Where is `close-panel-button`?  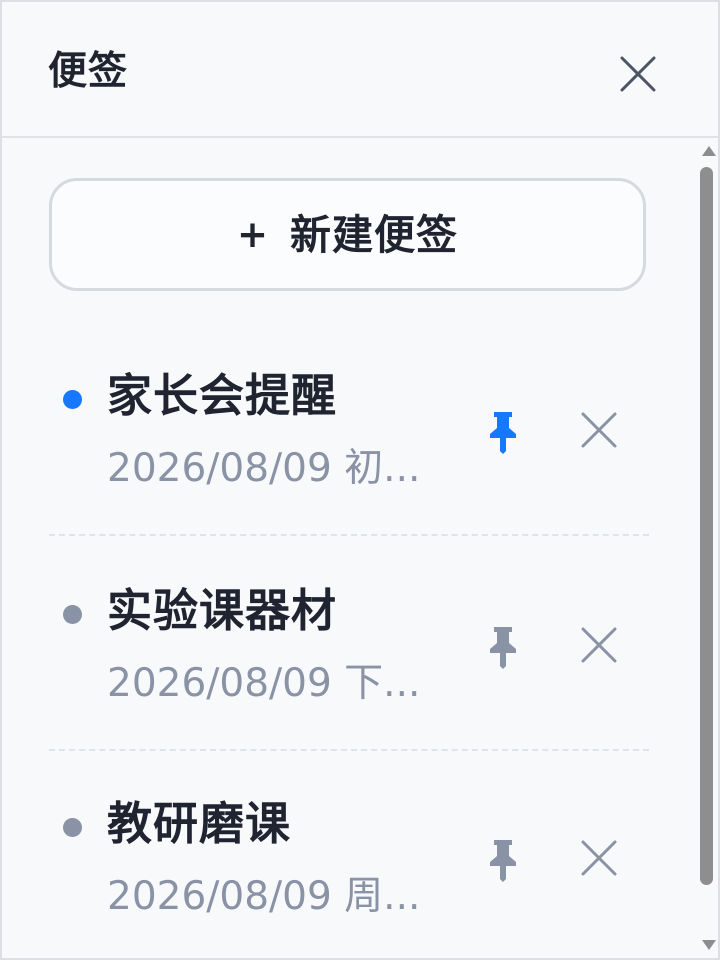 close-panel-button is located at coordinates (638, 74).